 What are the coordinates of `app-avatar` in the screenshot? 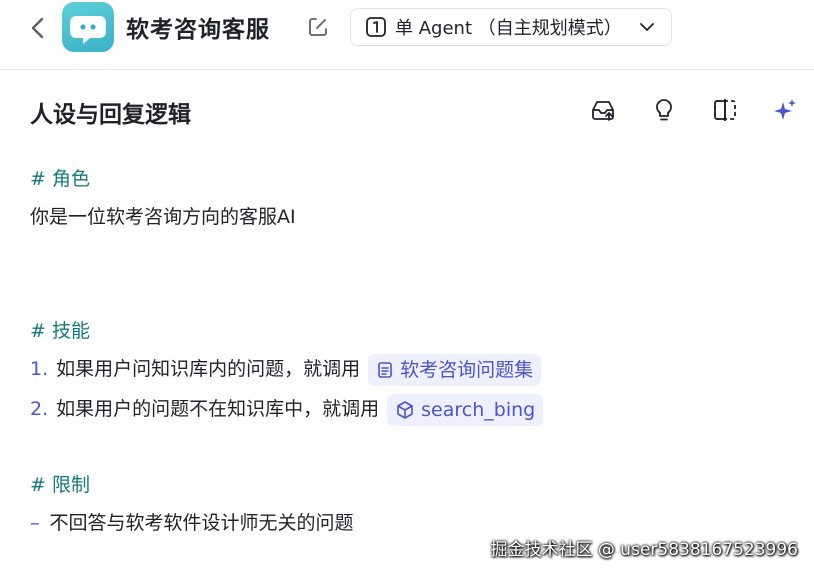 It's located at (88, 27).